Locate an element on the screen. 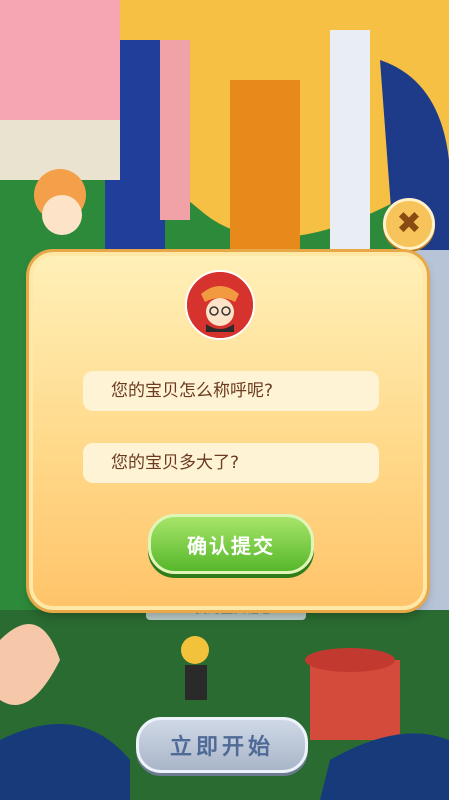 The image size is (449, 800). confirm-submit-button: 确认提交 is located at coordinates (231, 544).